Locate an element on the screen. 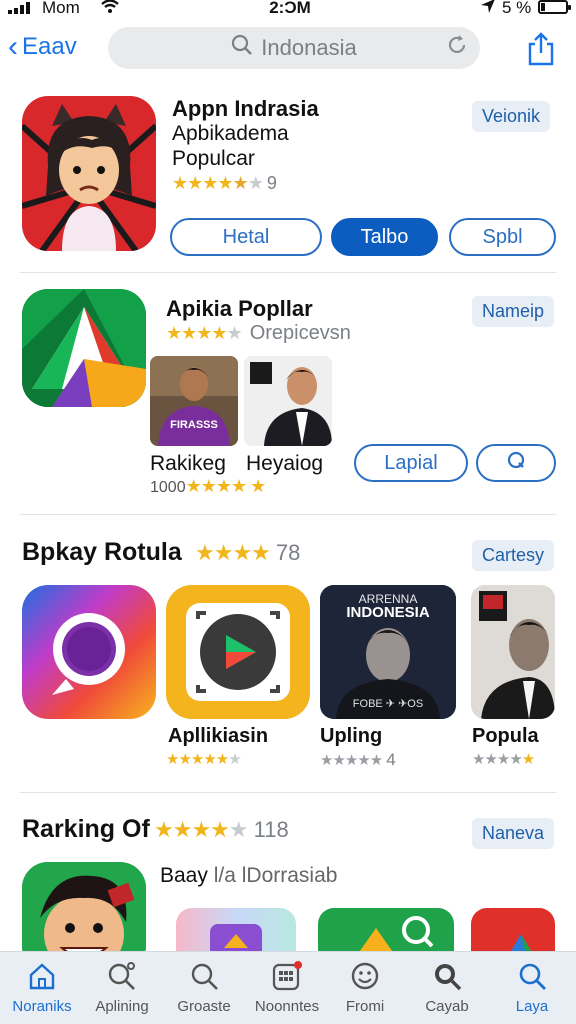 The width and height of the screenshot is (576, 1024). card-rating-stars: ★★★★★ 4 is located at coordinates (358, 759).